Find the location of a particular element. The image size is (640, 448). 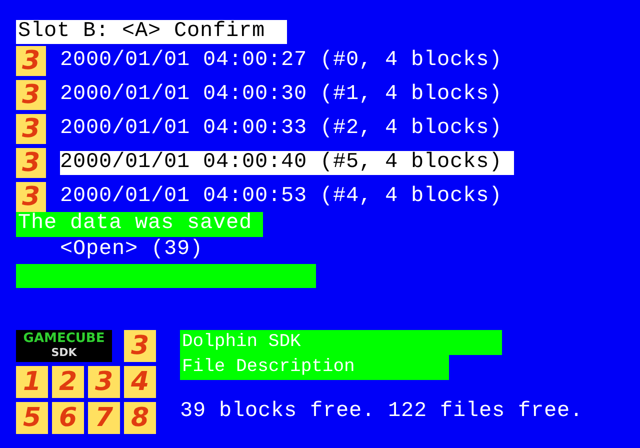

file-description: File Description is located at coordinates (314, 367).